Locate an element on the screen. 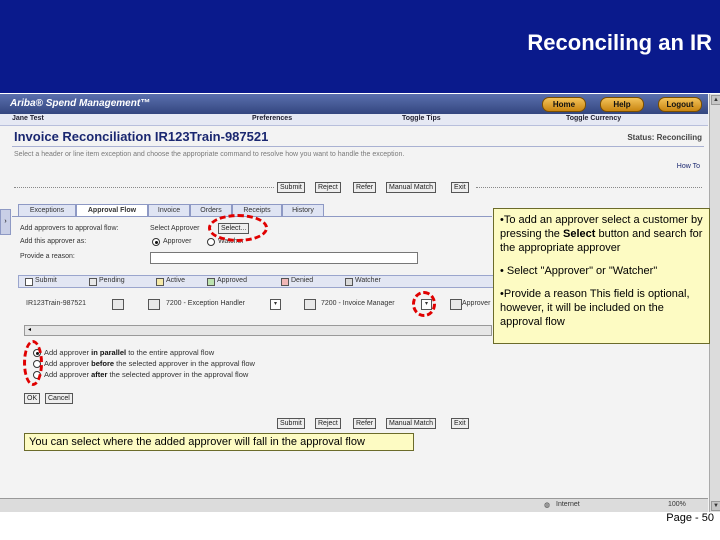 The image size is (720, 540). legend-watcher: Watcher is located at coordinates (368, 280).